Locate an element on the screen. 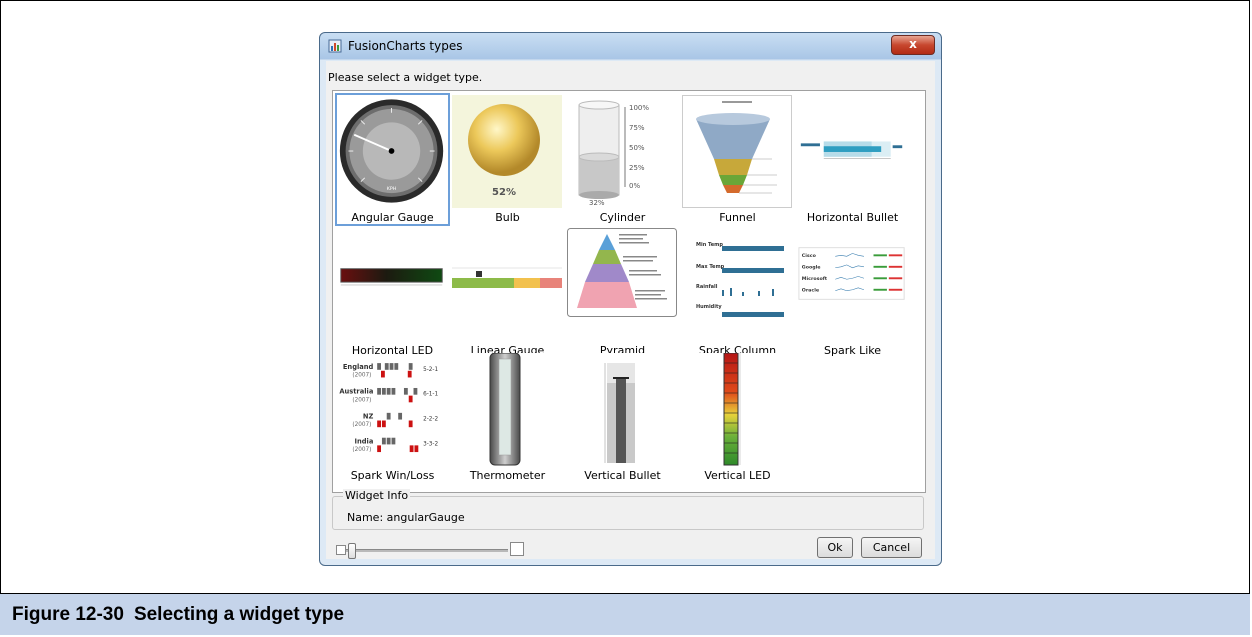  widget-label: Spark Win/Loss is located at coordinates (392, 475).